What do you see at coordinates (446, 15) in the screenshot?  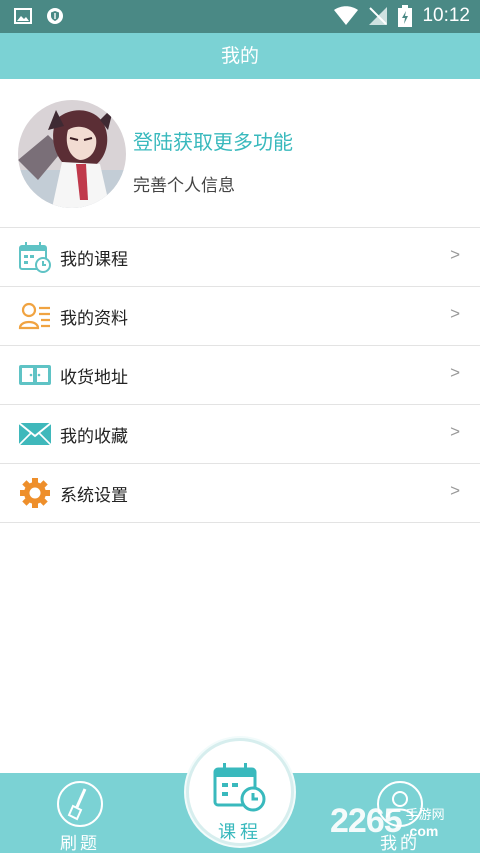 I see `status-time: 10:12` at bounding box center [446, 15].